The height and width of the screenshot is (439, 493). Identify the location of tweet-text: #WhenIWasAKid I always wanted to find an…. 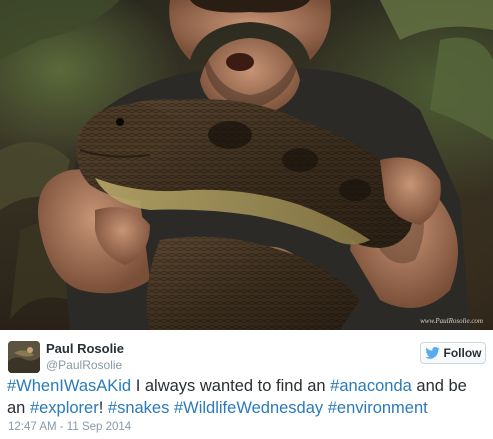
(247, 397).